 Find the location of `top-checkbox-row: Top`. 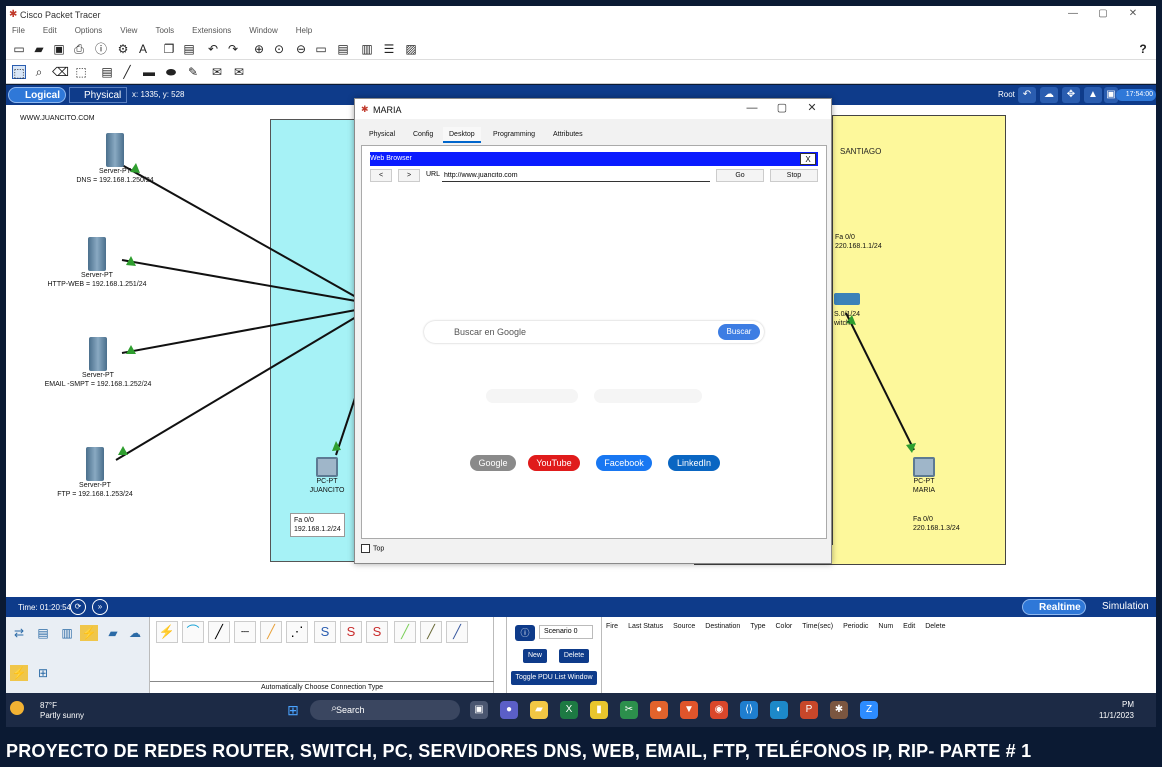

top-checkbox-row: Top is located at coordinates (372, 548).